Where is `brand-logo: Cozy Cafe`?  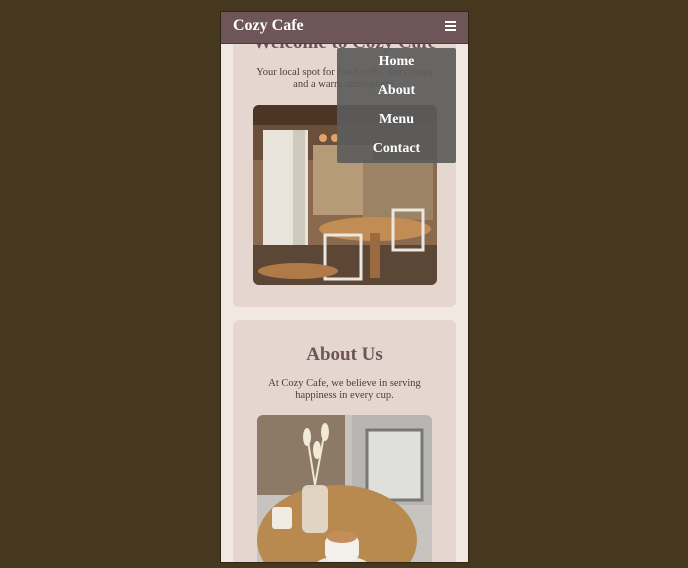 brand-logo: Cozy Cafe is located at coordinates (268, 26).